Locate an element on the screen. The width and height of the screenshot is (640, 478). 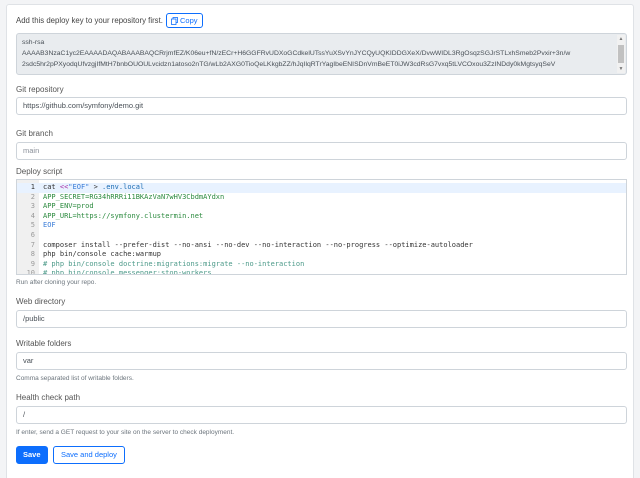
scrollbar-thumb is located at coordinates (621, 54).